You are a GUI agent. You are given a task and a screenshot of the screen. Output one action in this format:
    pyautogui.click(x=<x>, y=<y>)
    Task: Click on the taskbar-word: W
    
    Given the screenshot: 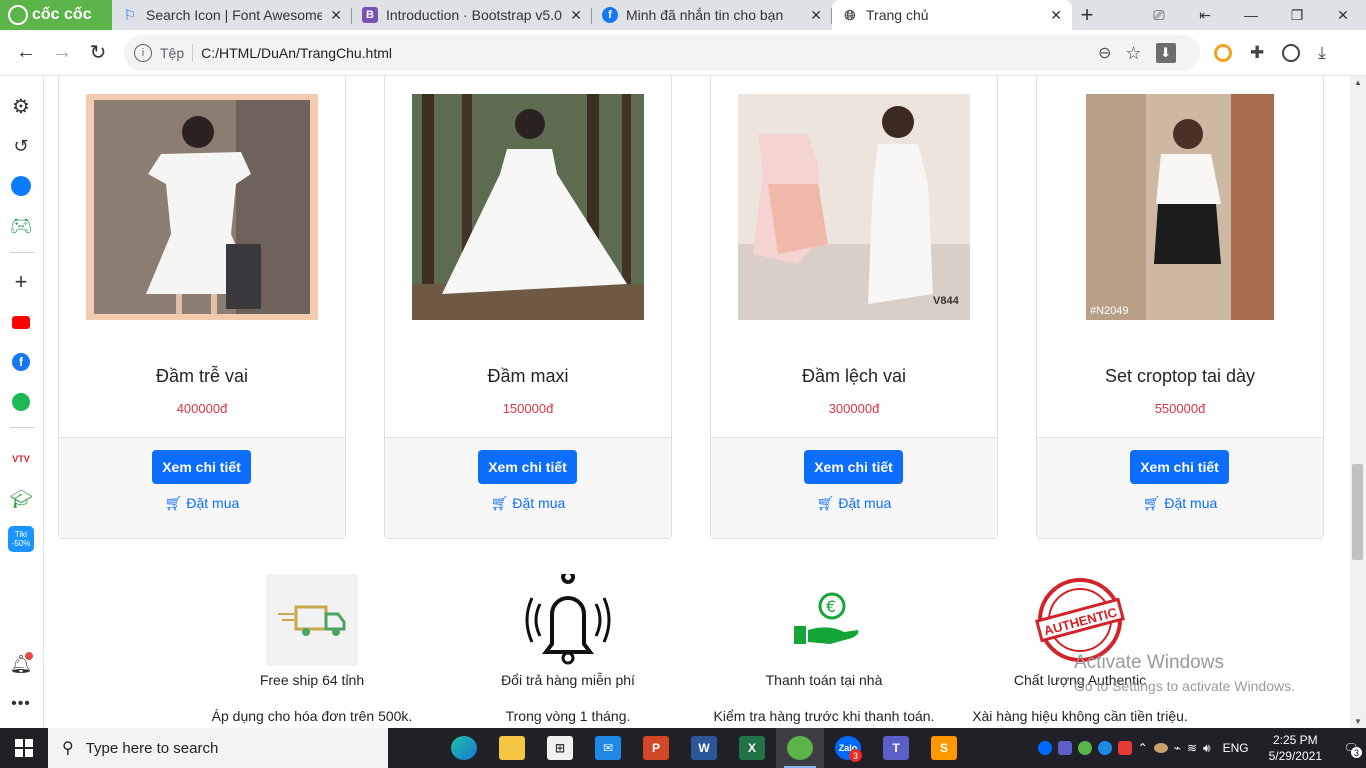 What is the action you would take?
    pyautogui.click(x=704, y=748)
    